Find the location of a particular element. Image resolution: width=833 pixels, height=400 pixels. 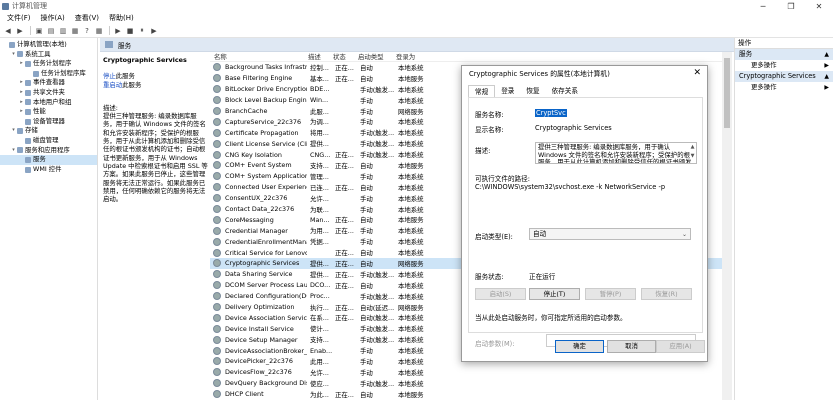

start-service-icon: ▶ is located at coordinates (118, 31).